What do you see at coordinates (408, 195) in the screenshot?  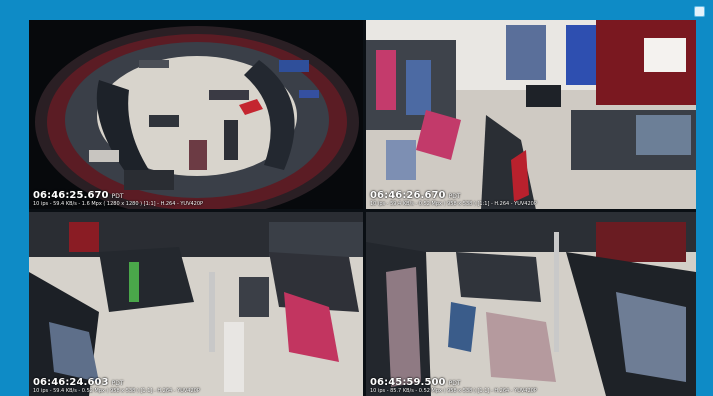 I see `timestamp: 06:46:26.670` at bounding box center [408, 195].